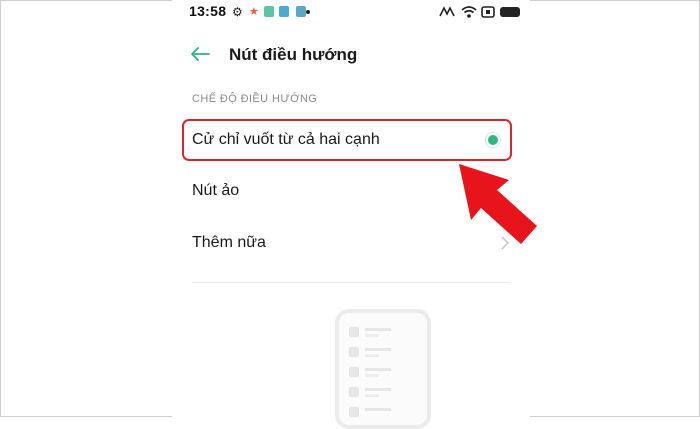 This screenshot has height=429, width=700. I want to click on navigation-preview-illustration, so click(383, 369).